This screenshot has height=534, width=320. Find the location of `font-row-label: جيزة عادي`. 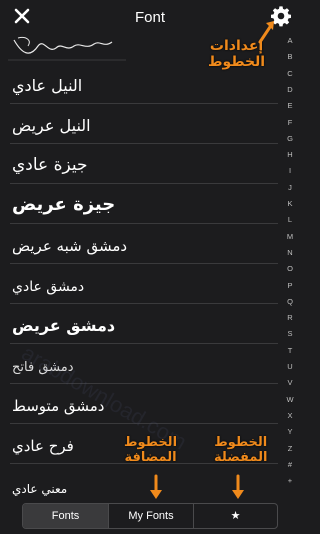

font-row-label: جيزة عادي is located at coordinates (50, 165).